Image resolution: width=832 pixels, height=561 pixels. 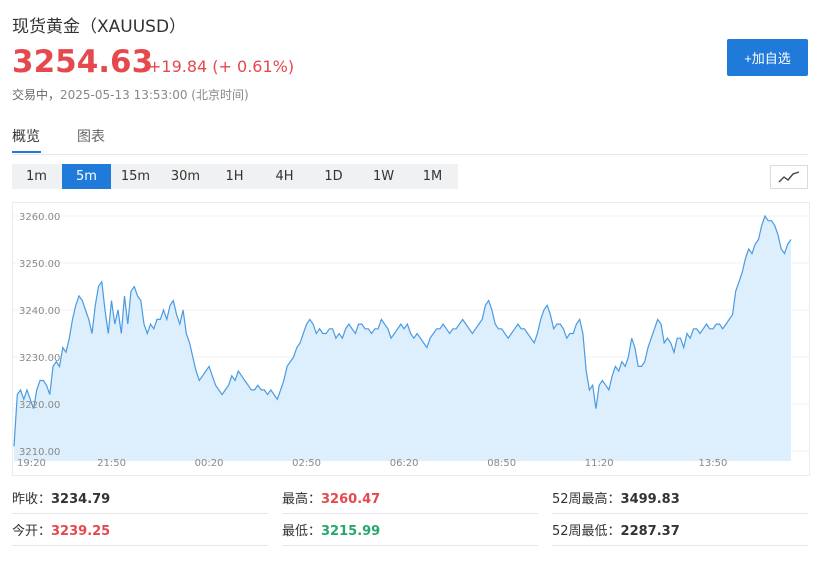 What do you see at coordinates (39, 311) in the screenshot?
I see `y-tick-label: 3240.00` at bounding box center [39, 311].